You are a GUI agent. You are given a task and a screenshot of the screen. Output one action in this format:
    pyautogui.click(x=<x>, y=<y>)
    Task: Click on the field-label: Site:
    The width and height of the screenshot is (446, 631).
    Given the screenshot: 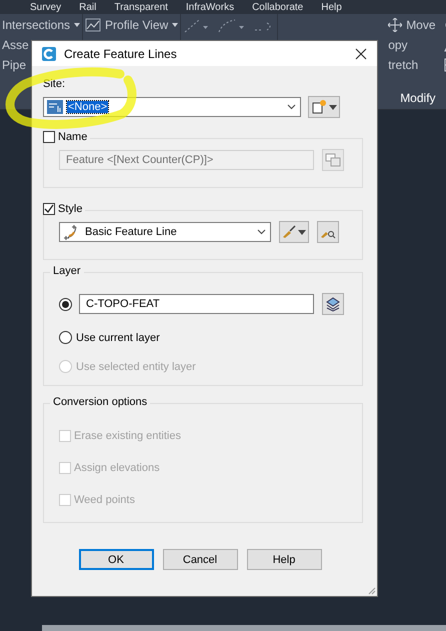 What is the action you would take?
    pyautogui.click(x=54, y=84)
    